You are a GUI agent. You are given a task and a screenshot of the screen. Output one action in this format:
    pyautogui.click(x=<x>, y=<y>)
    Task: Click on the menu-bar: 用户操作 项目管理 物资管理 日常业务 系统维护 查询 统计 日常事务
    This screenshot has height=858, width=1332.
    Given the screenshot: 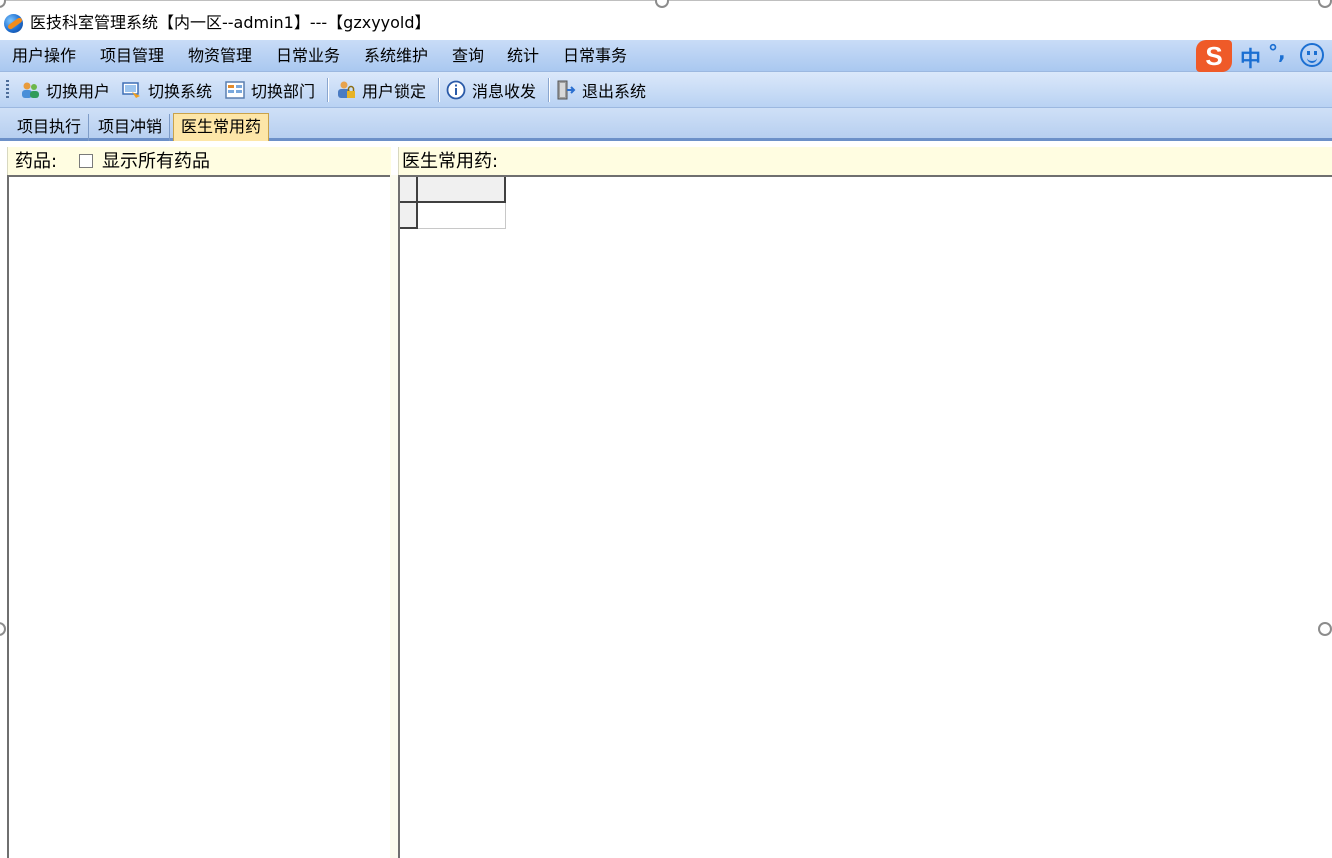 What is the action you would take?
    pyautogui.click(x=666, y=56)
    